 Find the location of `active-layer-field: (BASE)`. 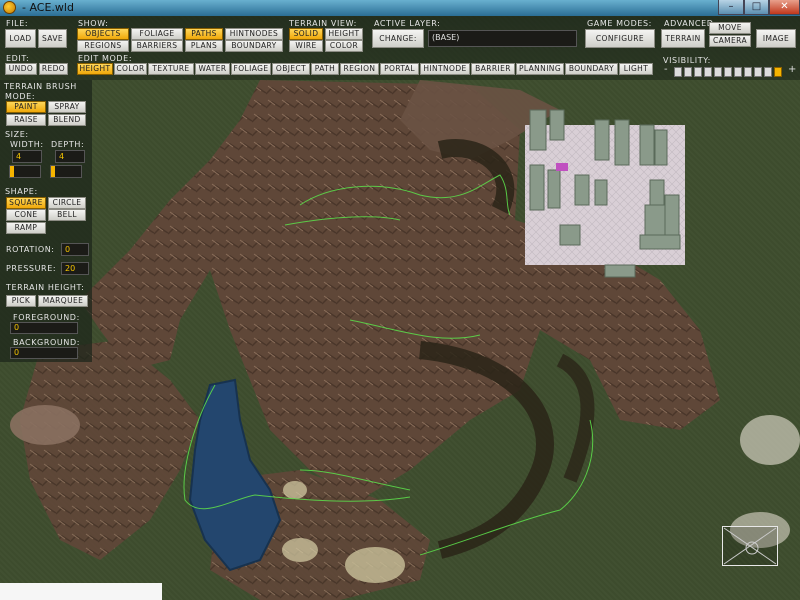

active-layer-field: (BASE) is located at coordinates (502, 38).